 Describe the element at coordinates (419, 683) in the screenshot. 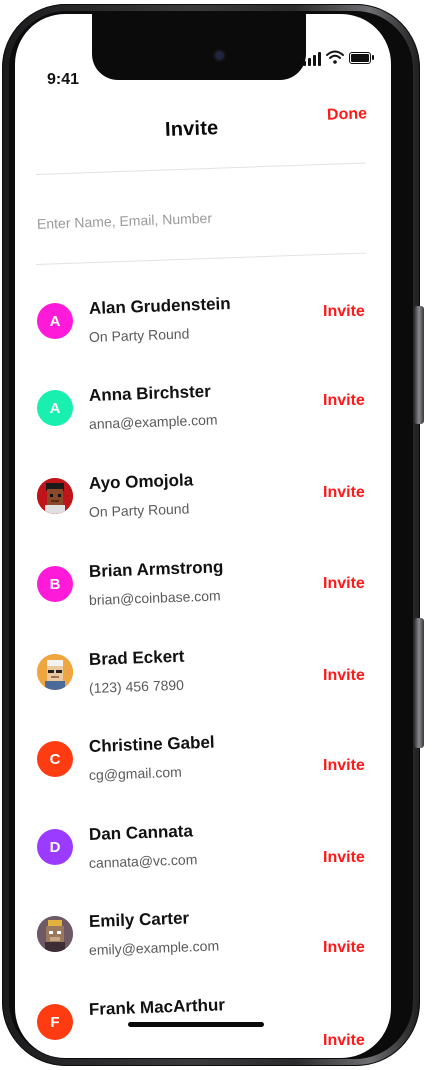

I see `volume-button` at that location.